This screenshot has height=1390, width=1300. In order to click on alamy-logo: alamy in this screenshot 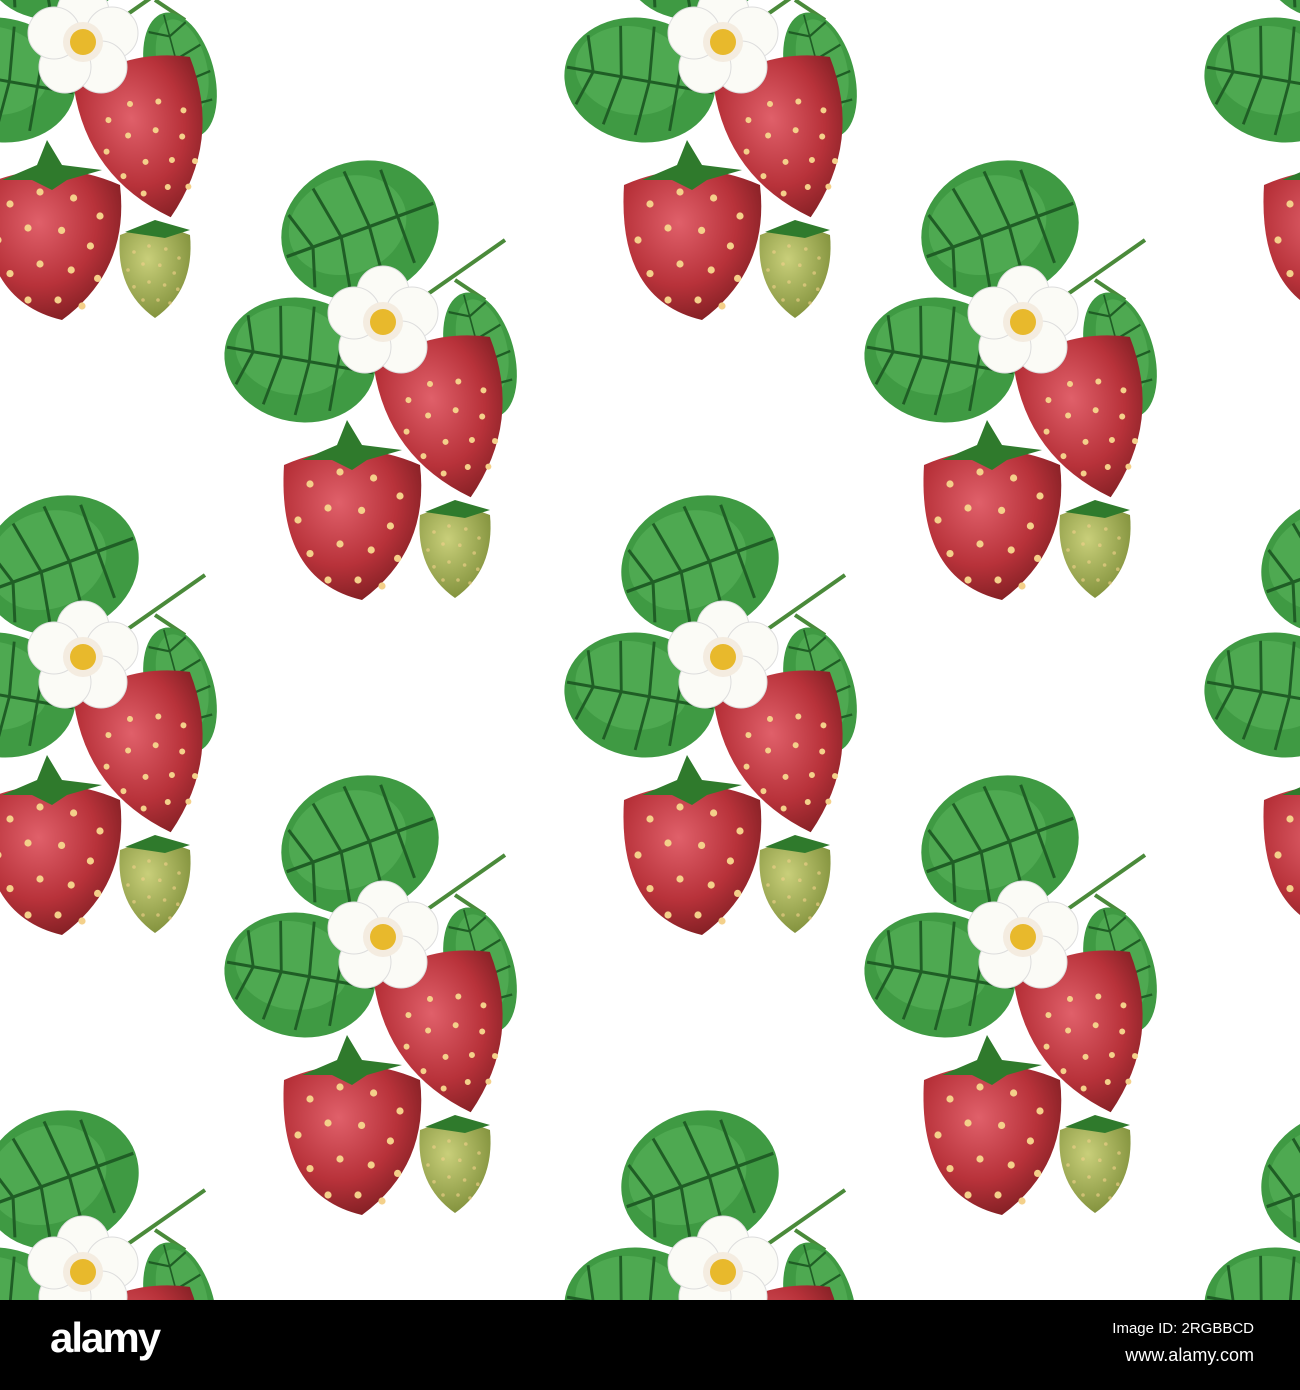, I will do `click(105, 1337)`.